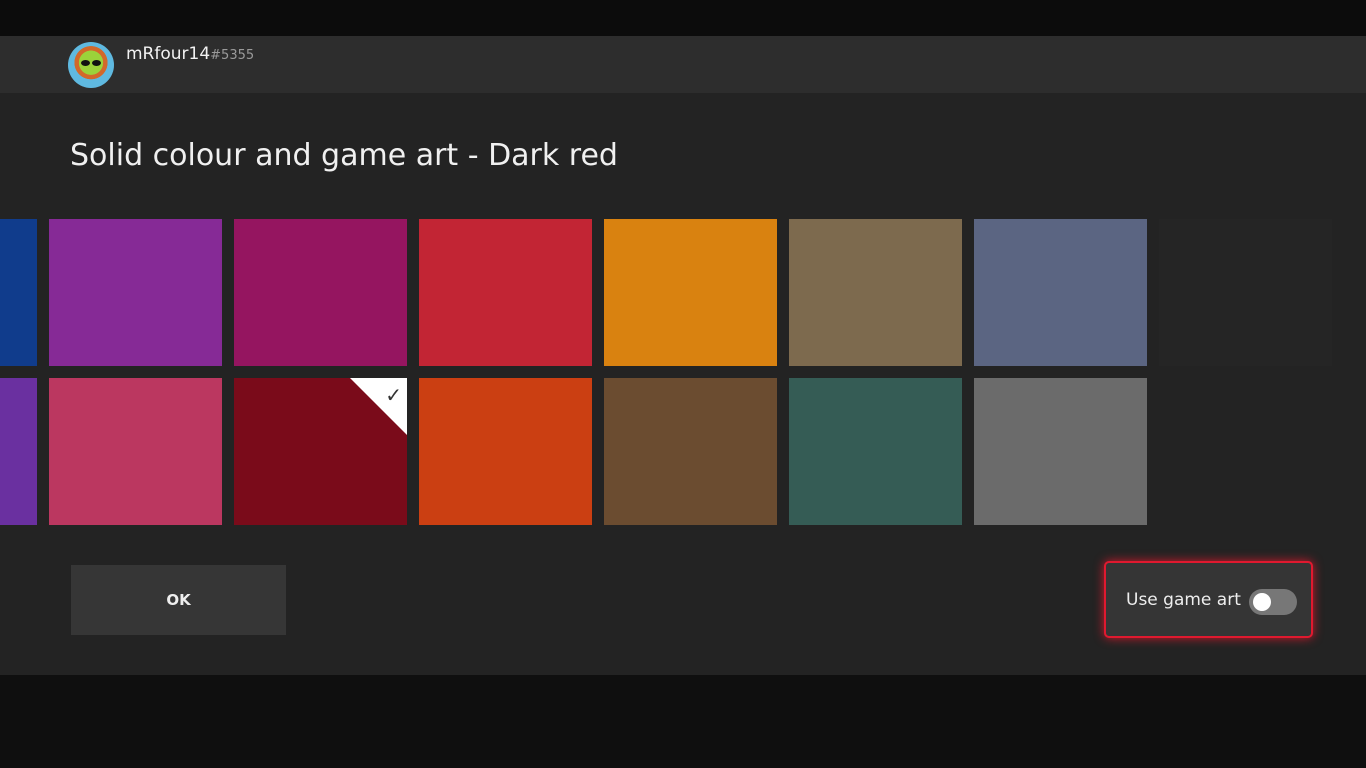 The height and width of the screenshot is (768, 1366). Describe the element at coordinates (232, 55) in the screenshot. I see `gamertag-suffix: #5355` at that location.